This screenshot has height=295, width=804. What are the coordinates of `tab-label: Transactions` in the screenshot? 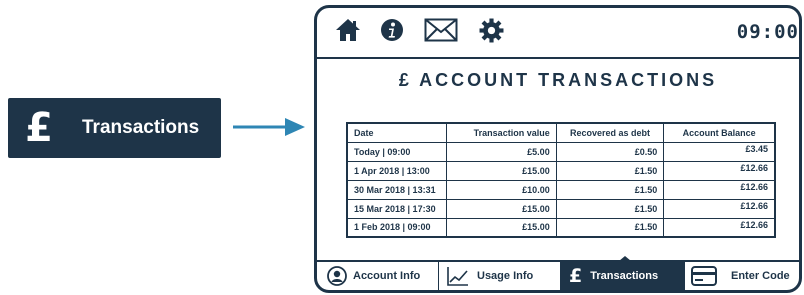 It's located at (624, 276).